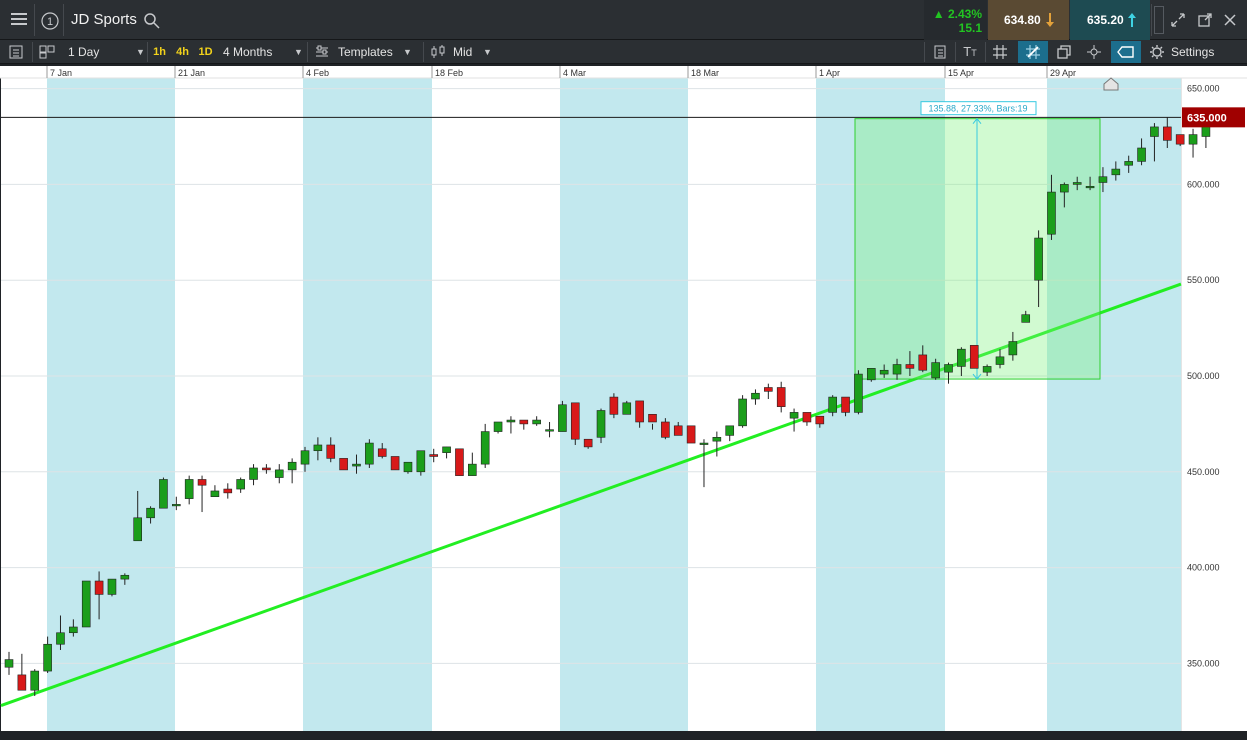 The image size is (1247, 740). I want to click on timeframe-1d: 1D, so click(205, 52).